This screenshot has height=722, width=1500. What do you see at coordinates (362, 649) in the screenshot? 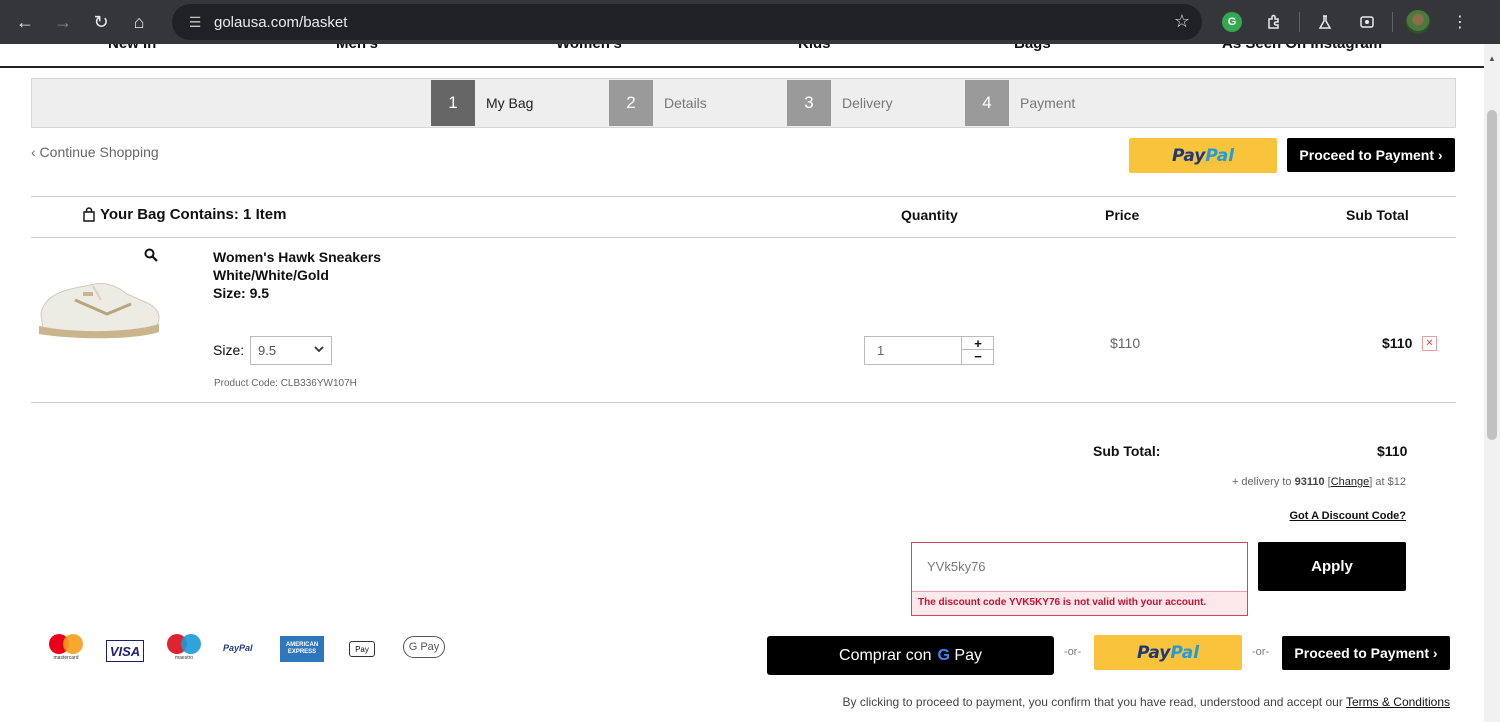
I see `apple-pay-icon: Pay` at bounding box center [362, 649].